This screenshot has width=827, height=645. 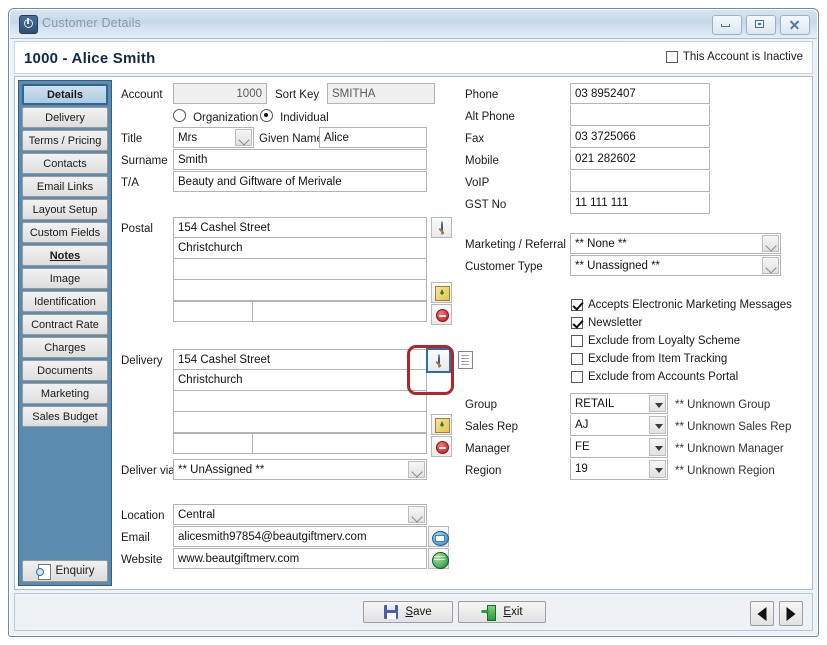 I want to click on contact-input-mobile: 021 282602, so click(x=640, y=159).